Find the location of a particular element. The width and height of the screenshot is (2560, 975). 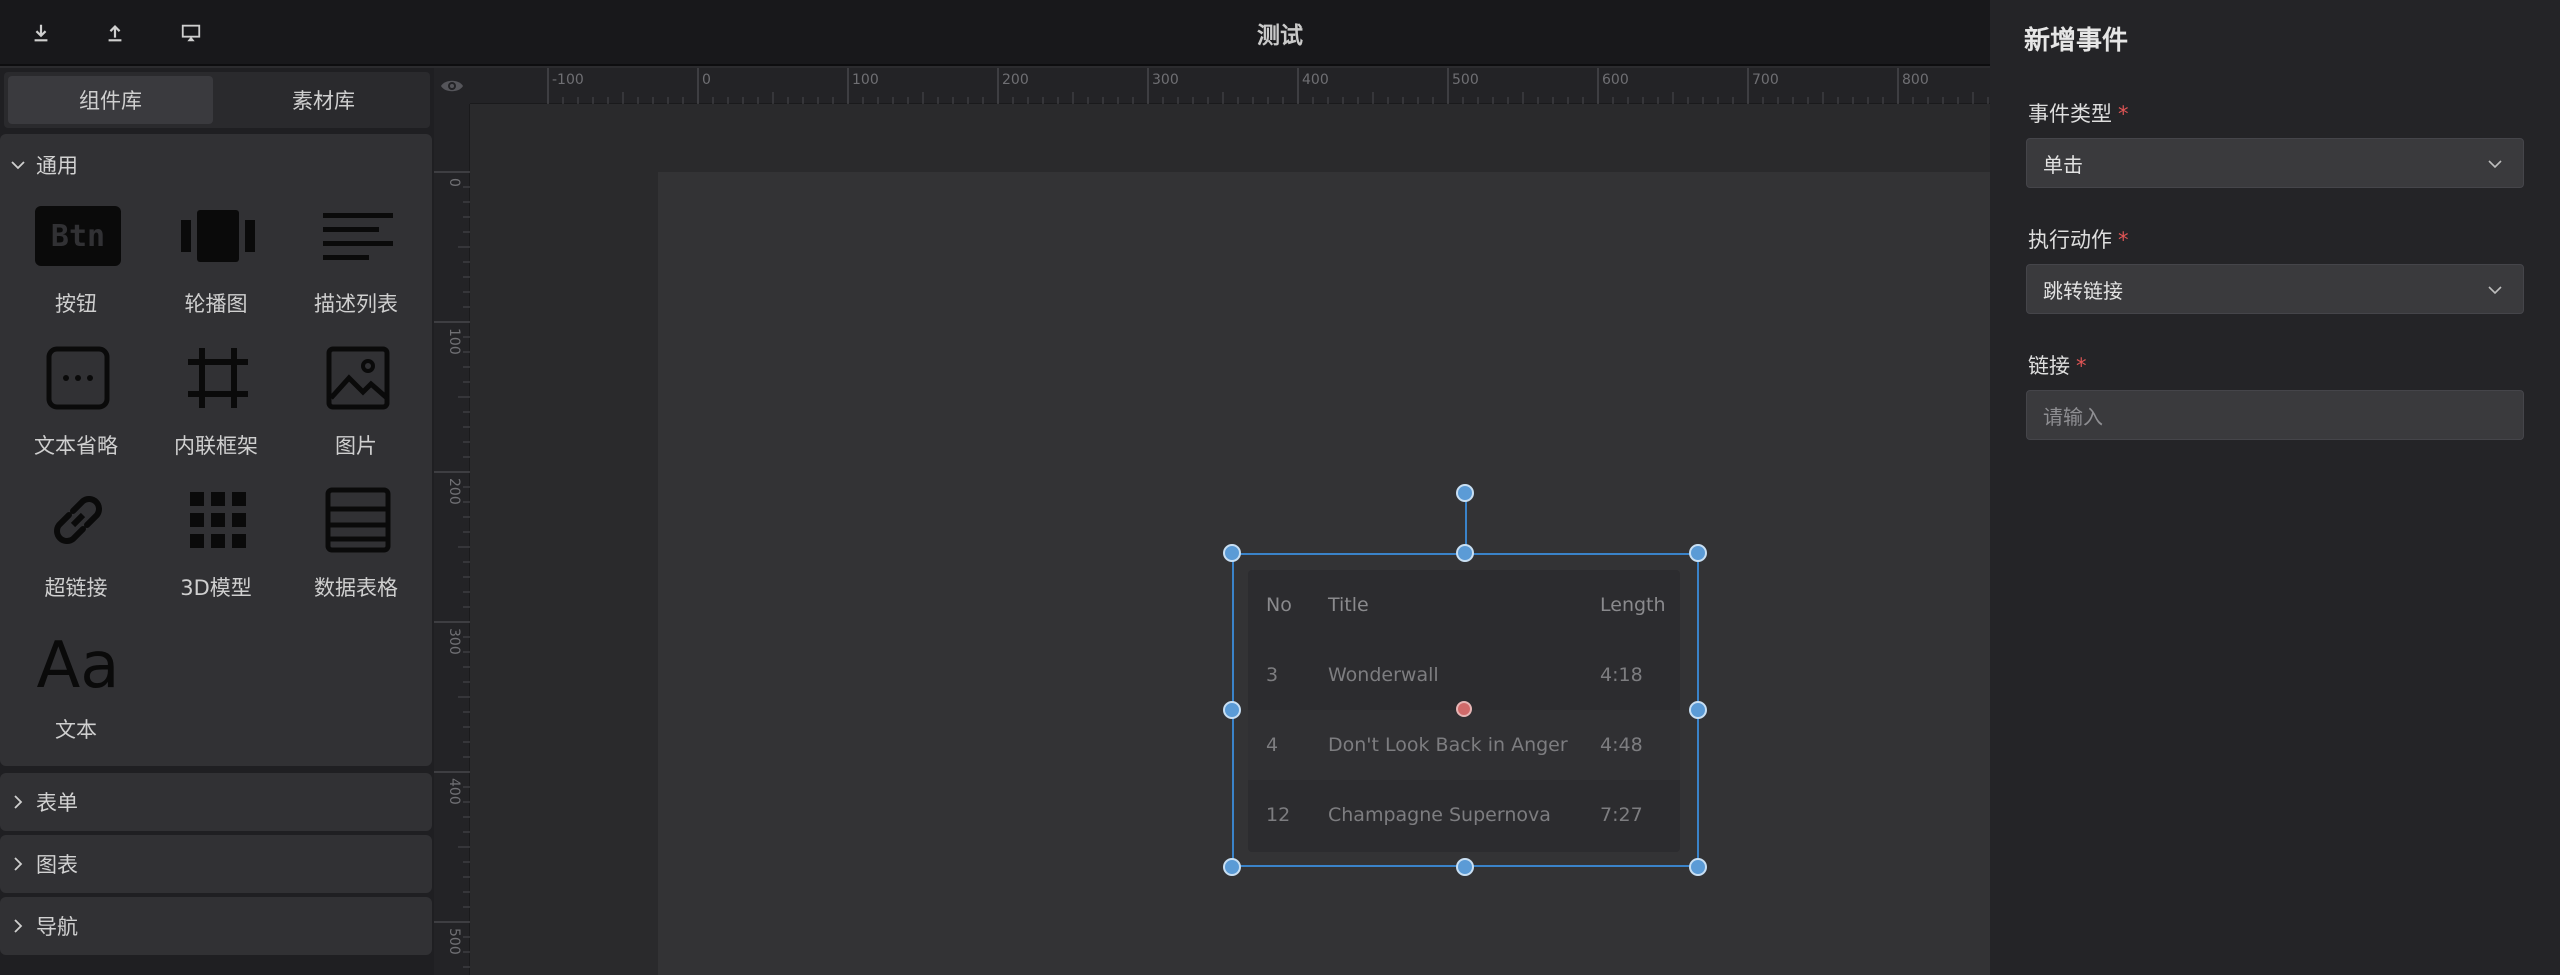

ruler-label: 800 is located at coordinates (1915, 80).